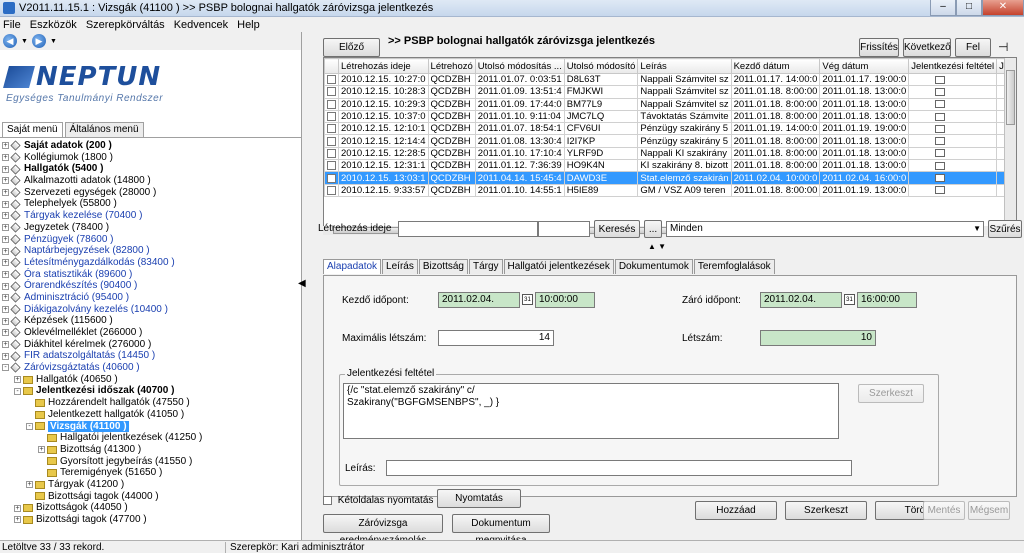  Describe the element at coordinates (151, 520) in the screenshot. I see `tree-item: + Bizottsági tagok (47700 )` at that location.